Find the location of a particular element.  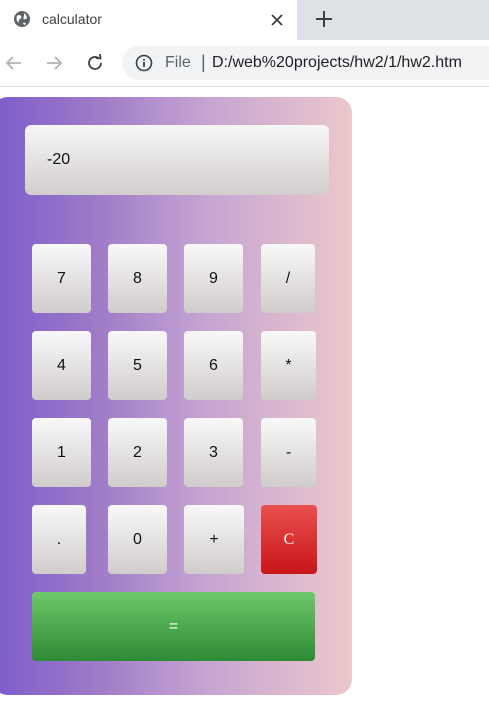

key-5: 5 is located at coordinates (137, 365).